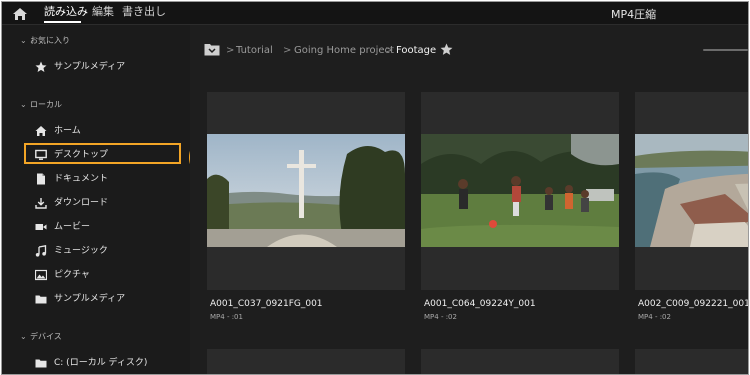 Image resolution: width=750 pixels, height=375 pixels. I want to click on app-title: MP4圧縮, so click(634, 14).